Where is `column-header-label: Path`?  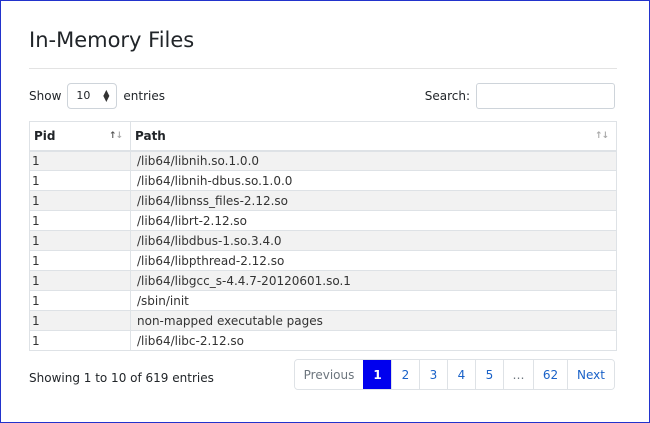
column-header-label: Path is located at coordinates (150, 135).